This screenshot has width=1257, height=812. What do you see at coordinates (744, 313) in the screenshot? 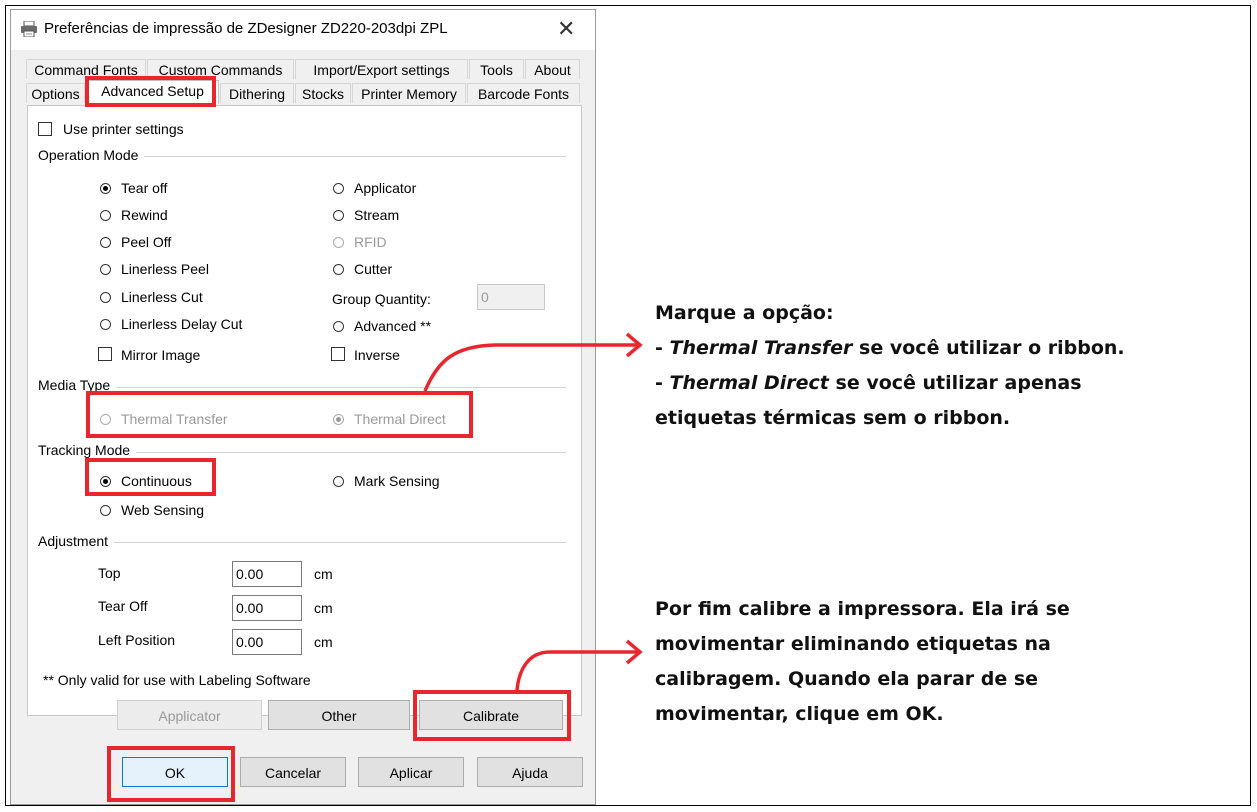
I see `note1-line1: Marque a opção:` at bounding box center [744, 313].